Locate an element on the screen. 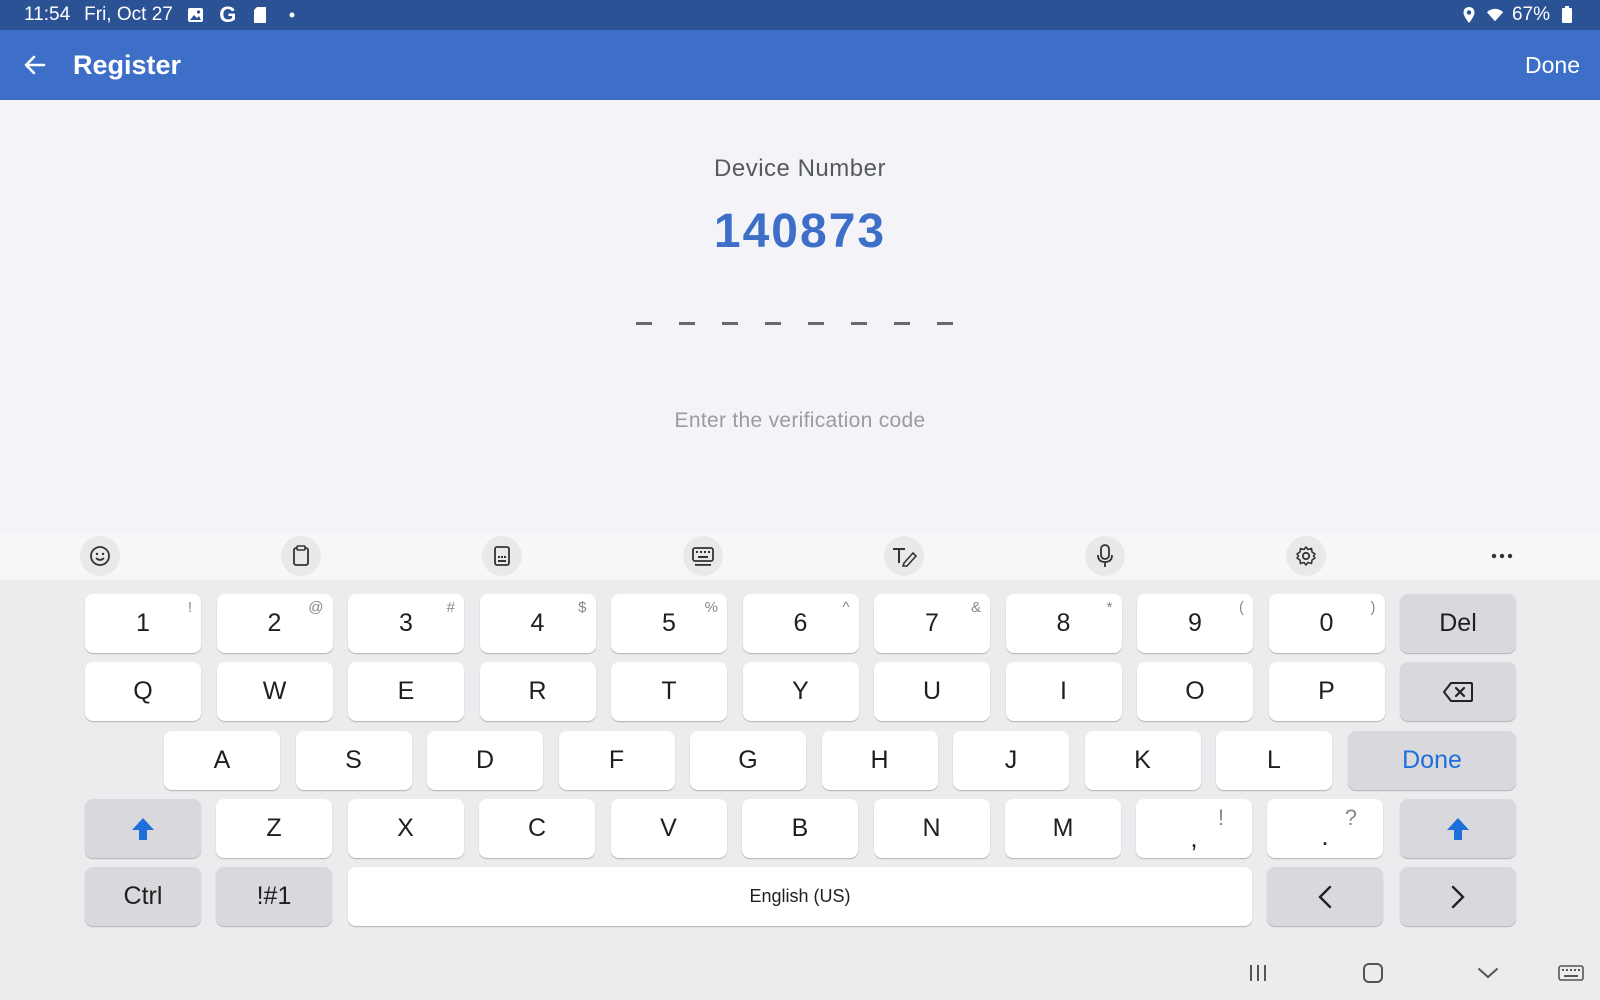 Image resolution: width=1600 pixels, height=1000 pixels. backspace-icon is located at coordinates (1458, 691).